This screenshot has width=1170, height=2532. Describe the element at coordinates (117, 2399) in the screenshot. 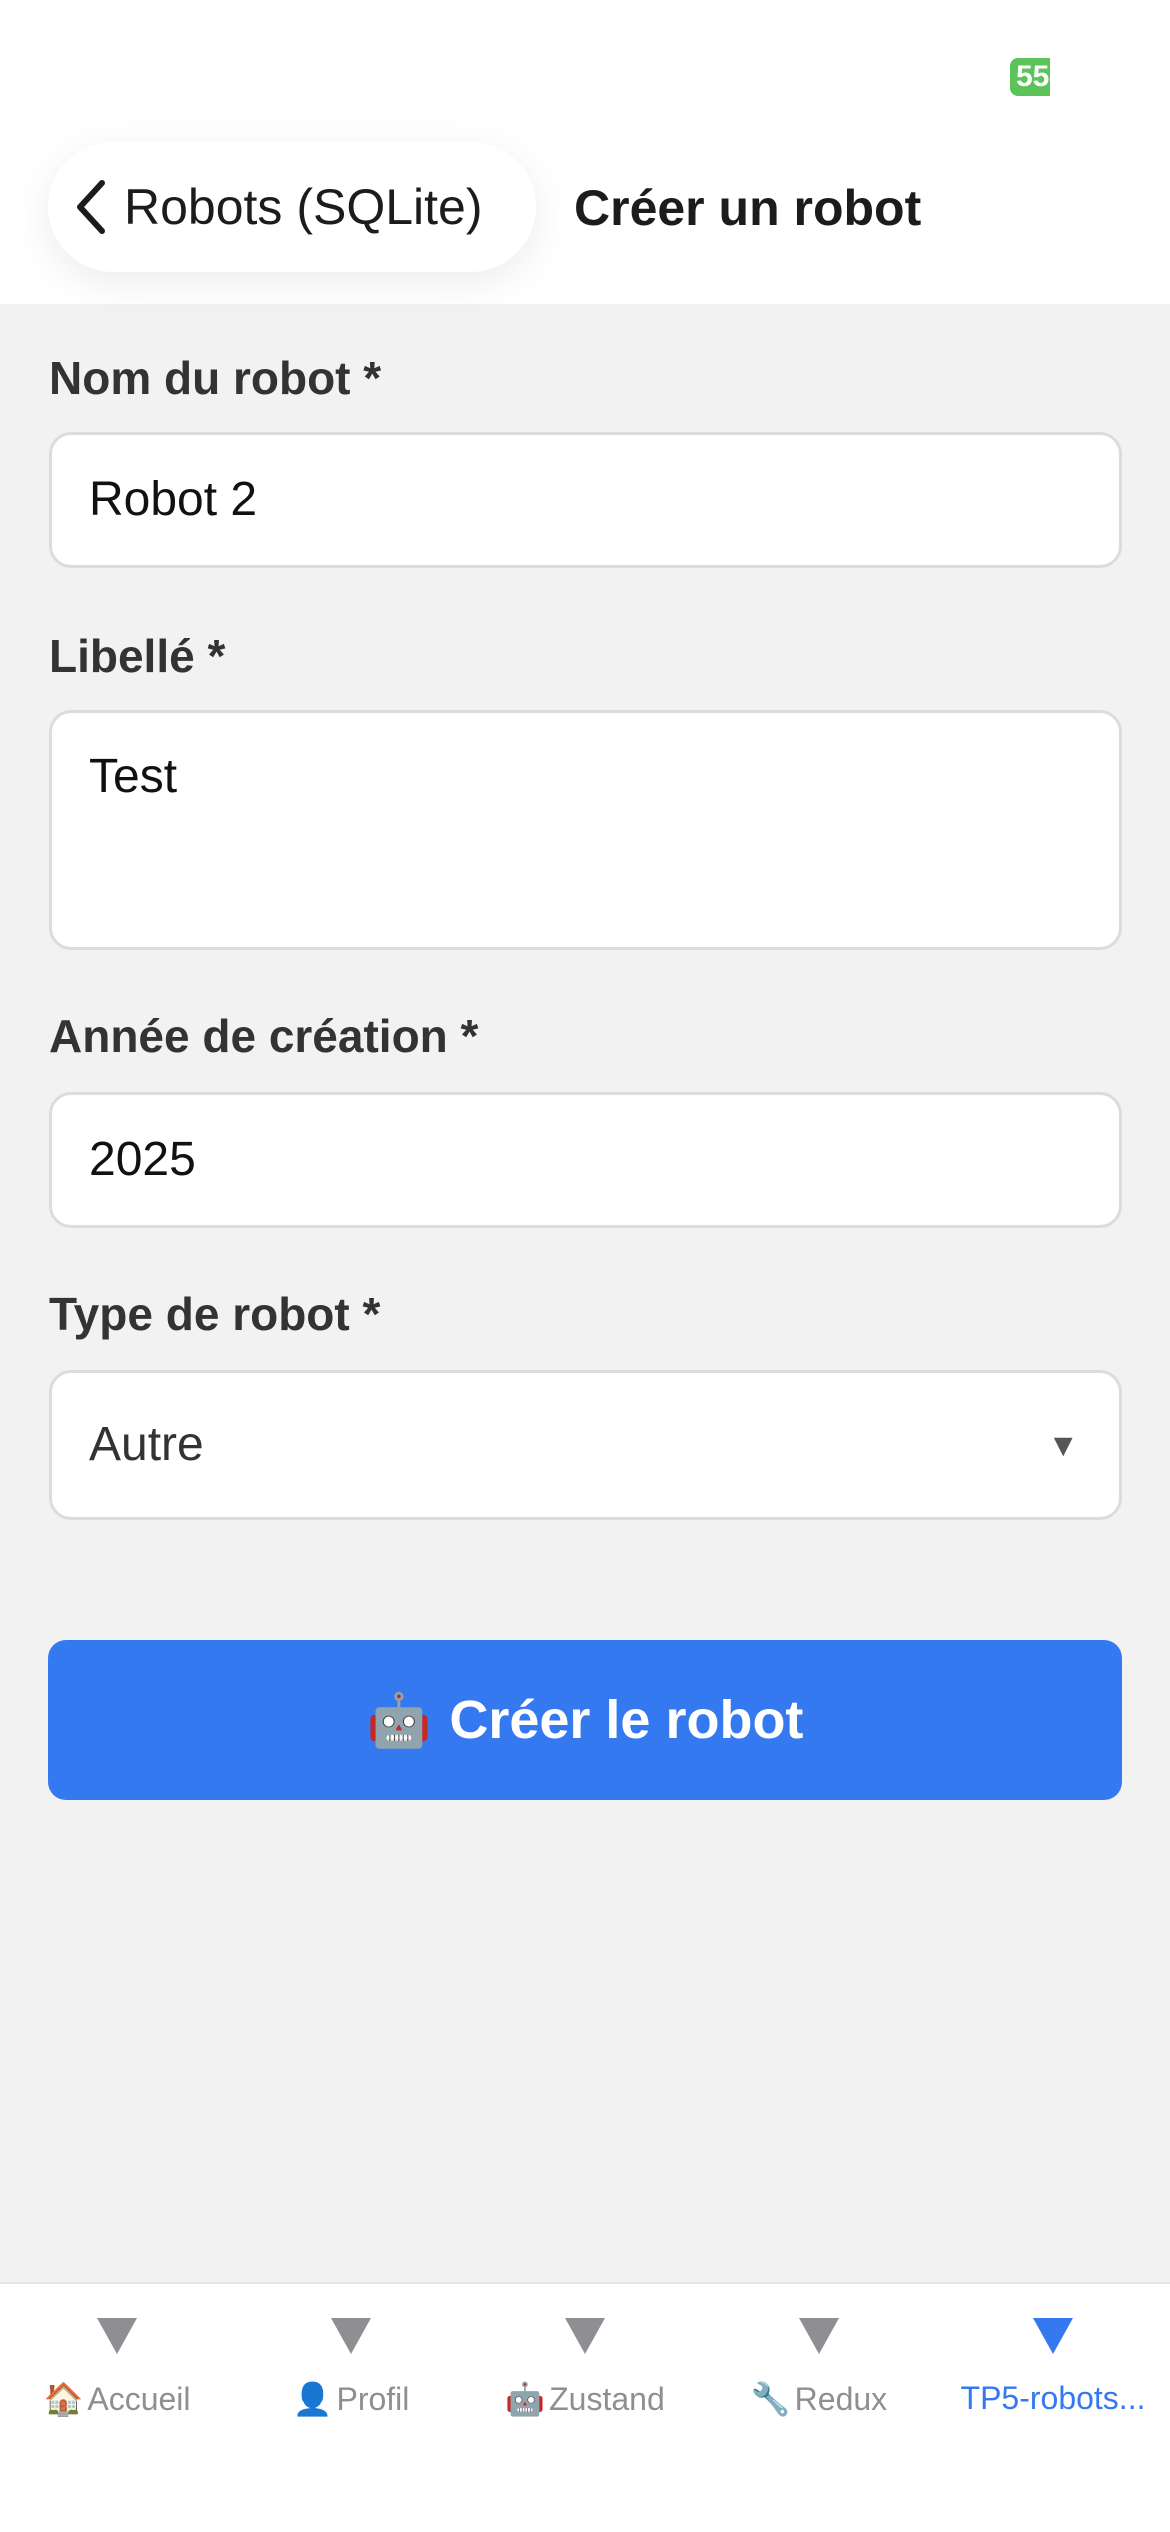

I see `tab-accueil-label: 🏠 Accueil` at that location.